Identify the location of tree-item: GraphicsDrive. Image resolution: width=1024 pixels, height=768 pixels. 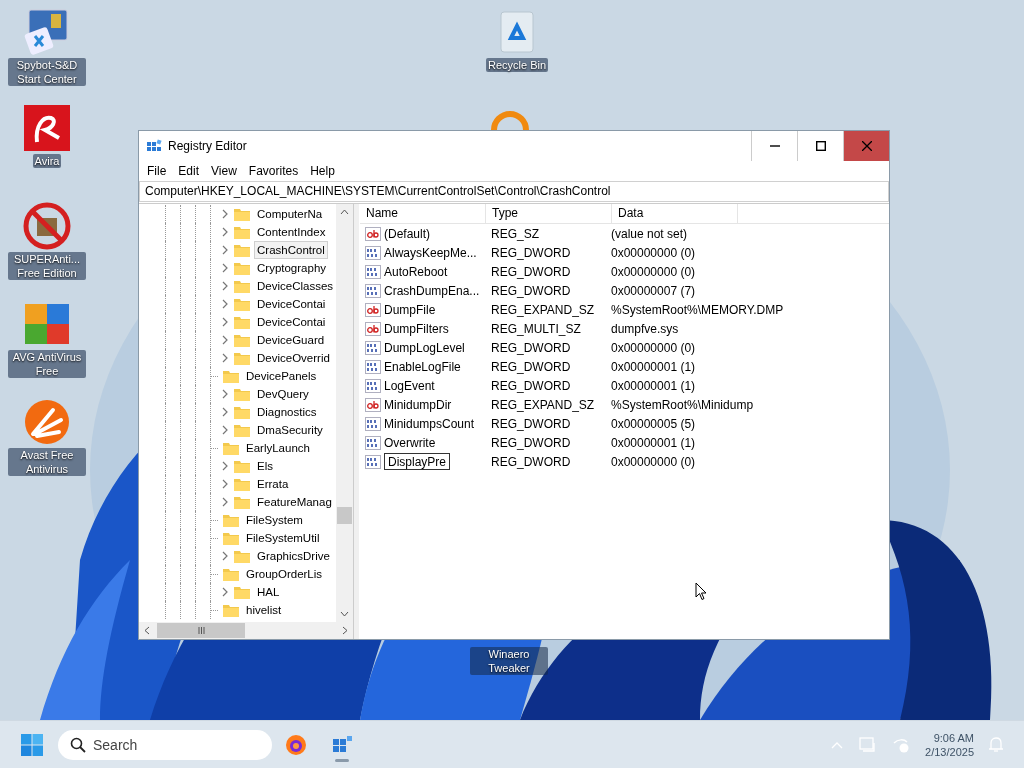
(293, 556).